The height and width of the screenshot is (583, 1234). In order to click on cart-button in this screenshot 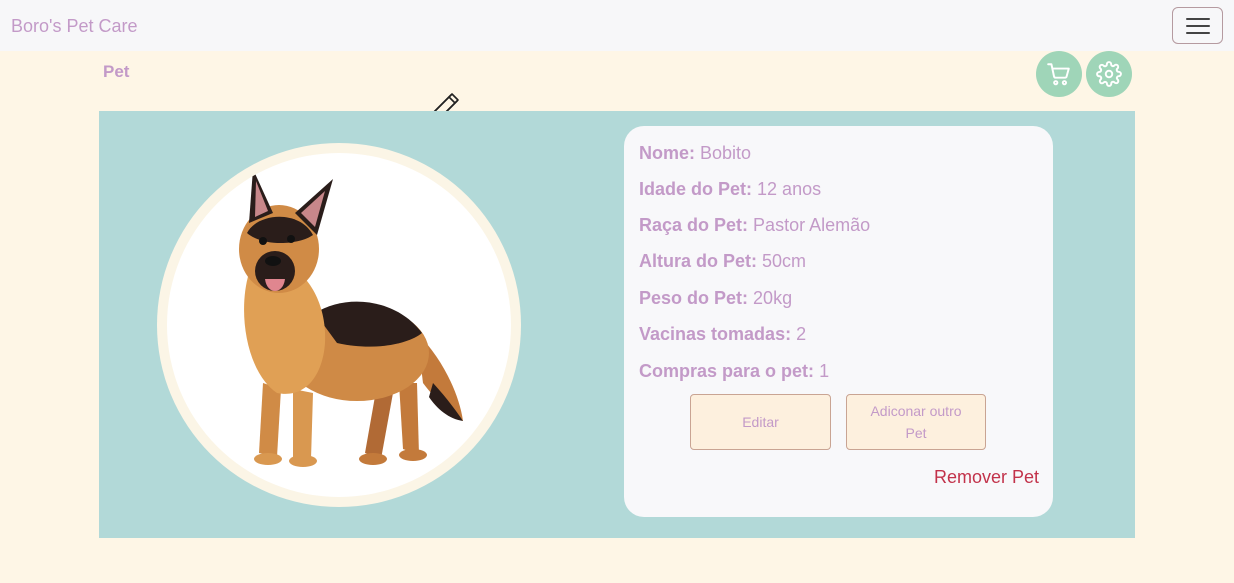, I will do `click(1059, 74)`.